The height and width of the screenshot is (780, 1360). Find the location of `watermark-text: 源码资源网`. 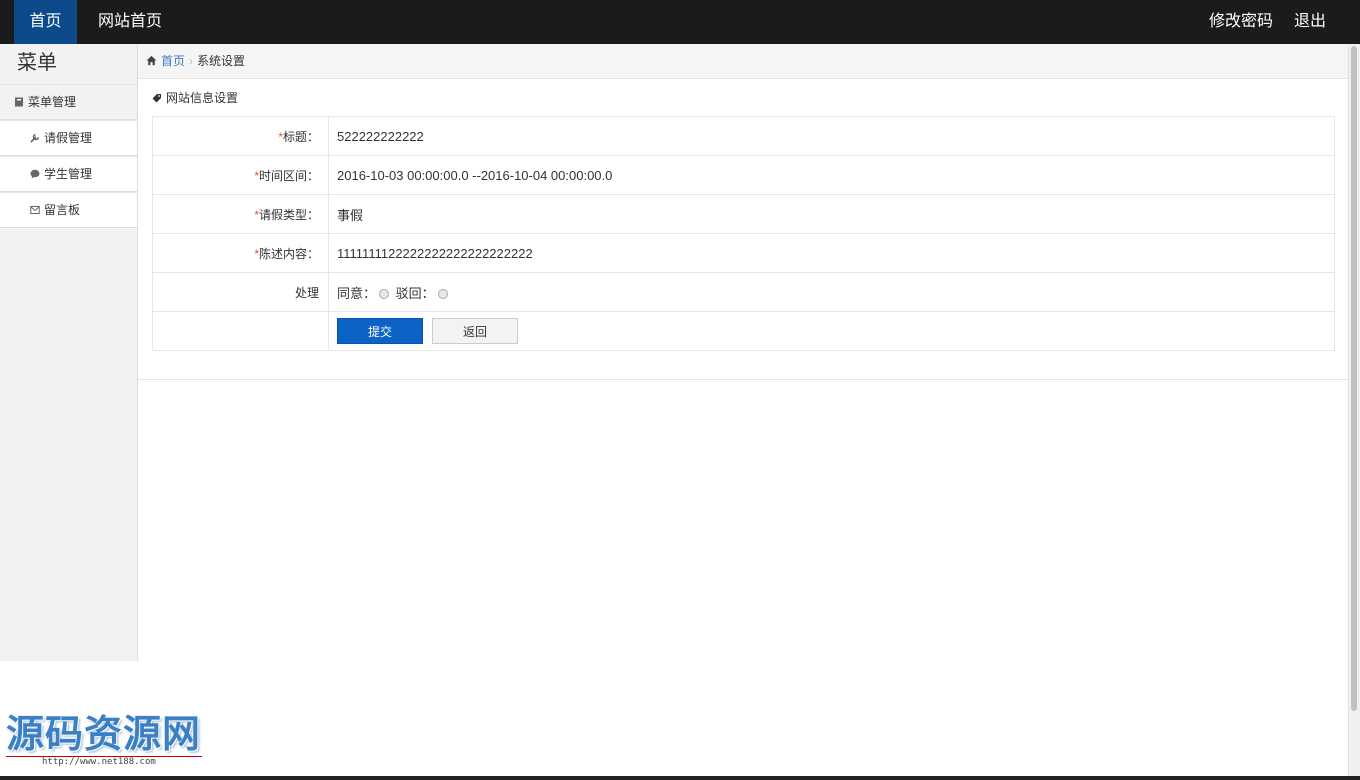

watermark-text: 源码资源网 is located at coordinates (104, 733).